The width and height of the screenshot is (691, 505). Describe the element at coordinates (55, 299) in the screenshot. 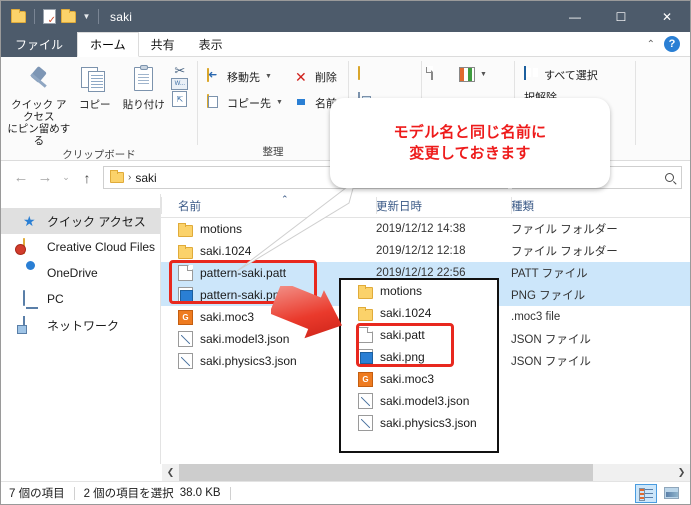

I see `sidebar-item-label: PC` at that location.